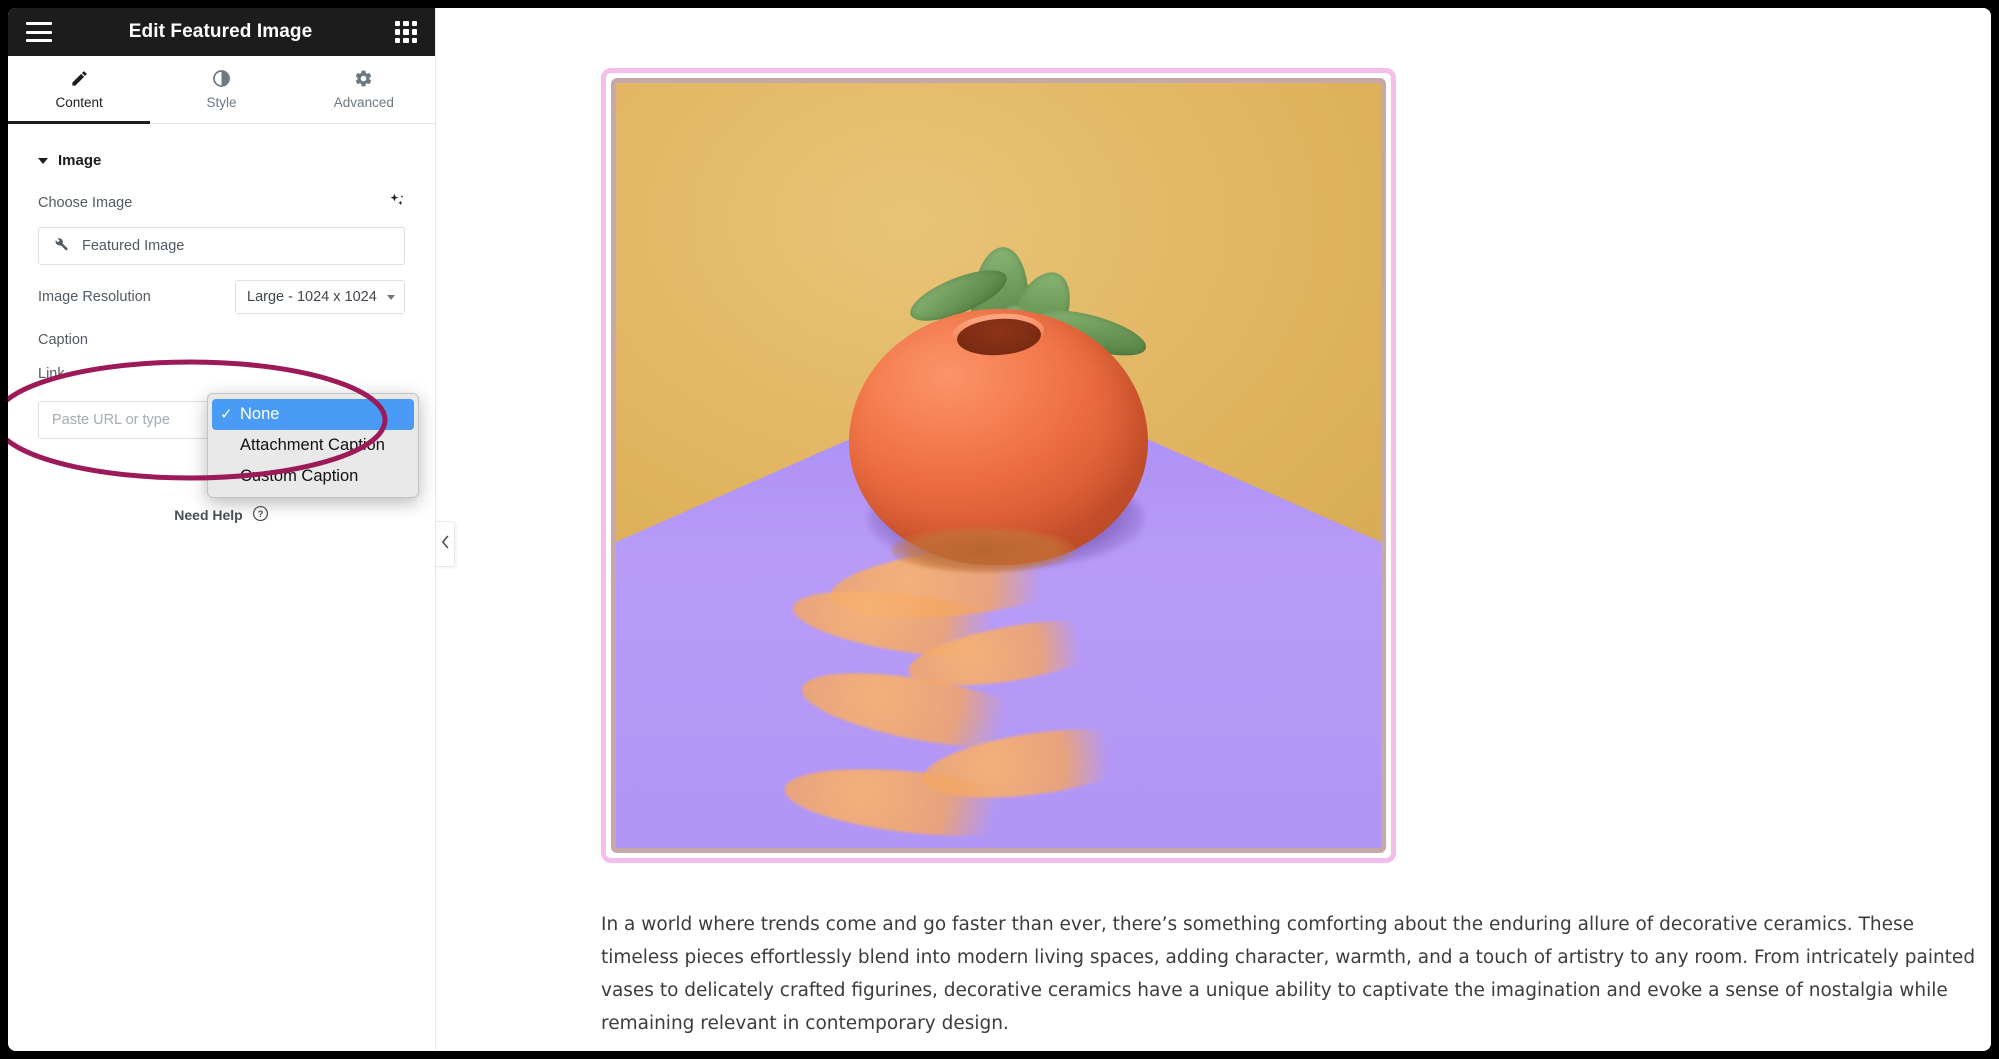 The image size is (1999, 1059). What do you see at coordinates (221, 203) in the screenshot?
I see `choose-image-row: Choose Image` at bounding box center [221, 203].